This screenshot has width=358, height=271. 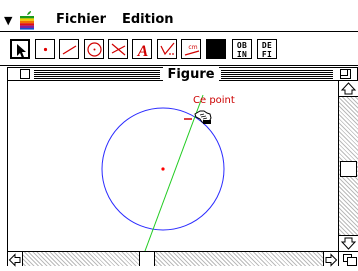 I want to click on measure-cm-label: cm, so click(x=192, y=47).